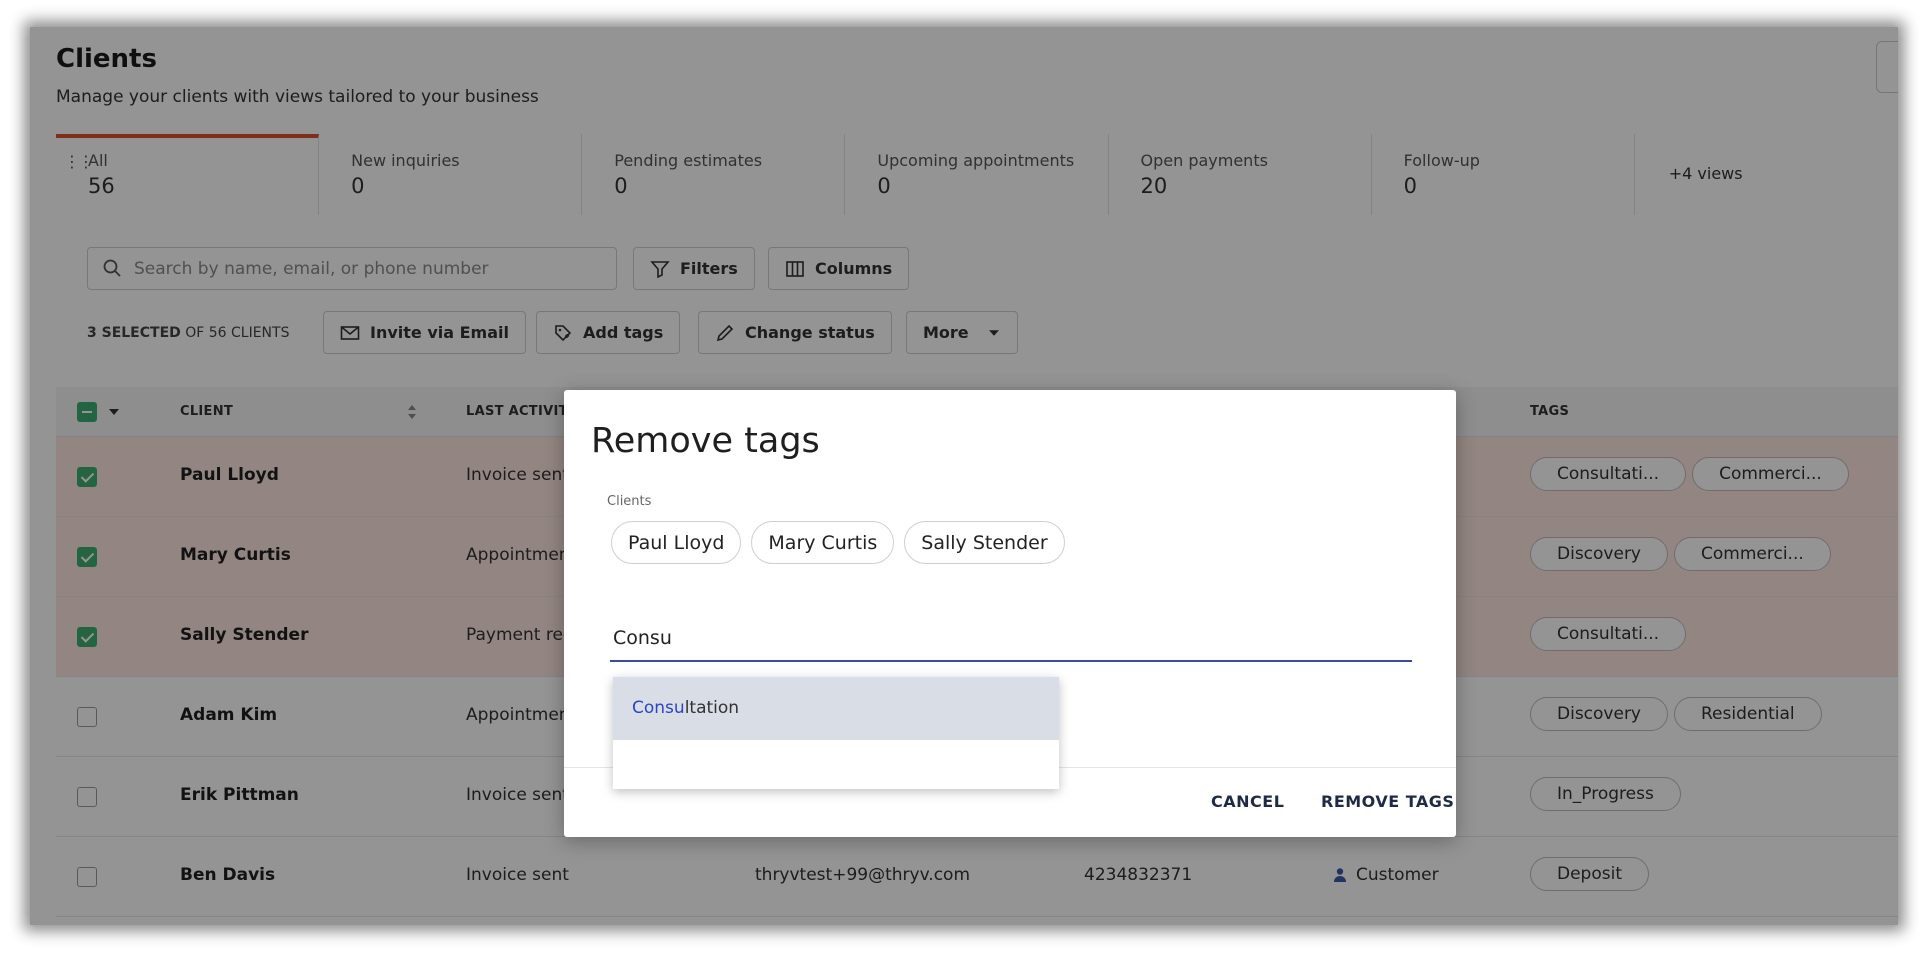  Describe the element at coordinates (1247, 801) in the screenshot. I see `cancel-button: CANCEL` at that location.